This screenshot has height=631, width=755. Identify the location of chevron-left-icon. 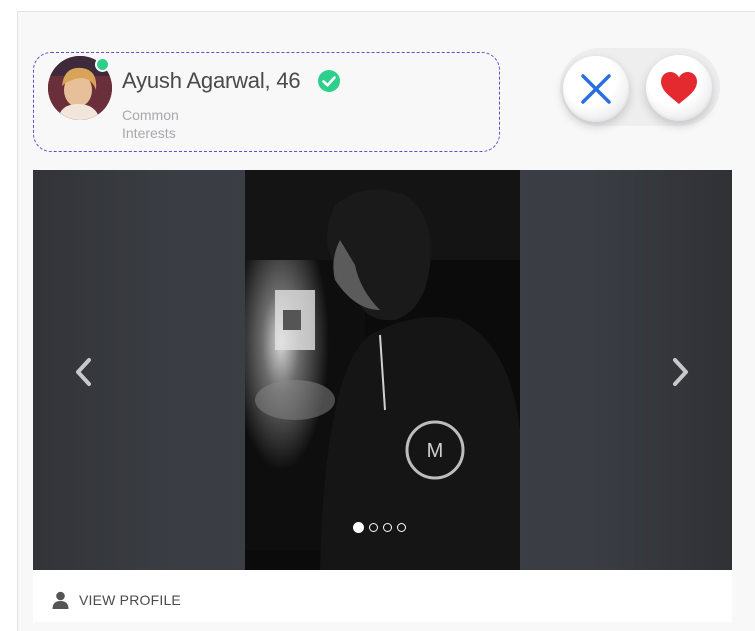
(83, 372).